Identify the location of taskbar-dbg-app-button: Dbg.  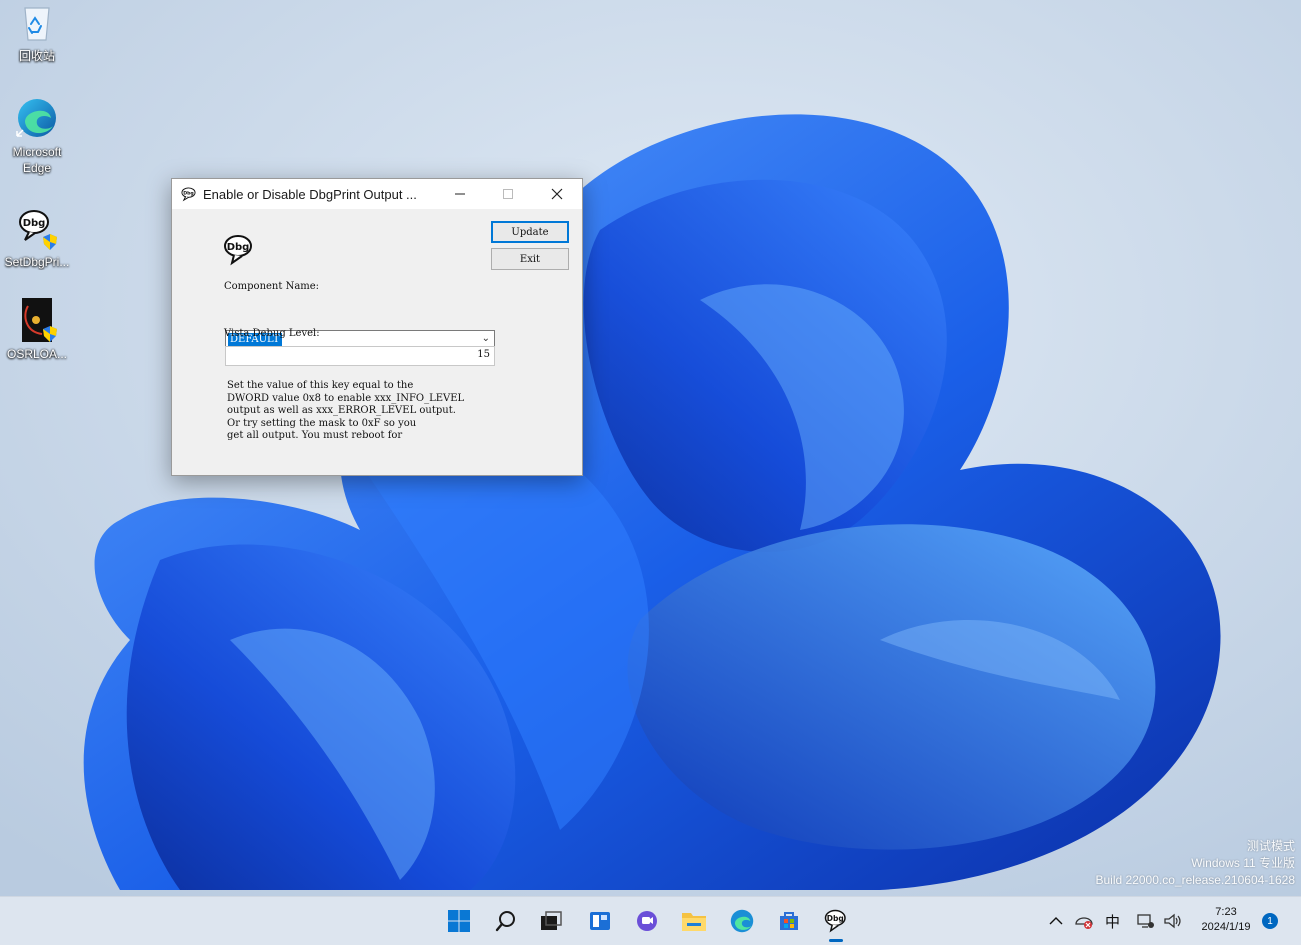
(836, 923).